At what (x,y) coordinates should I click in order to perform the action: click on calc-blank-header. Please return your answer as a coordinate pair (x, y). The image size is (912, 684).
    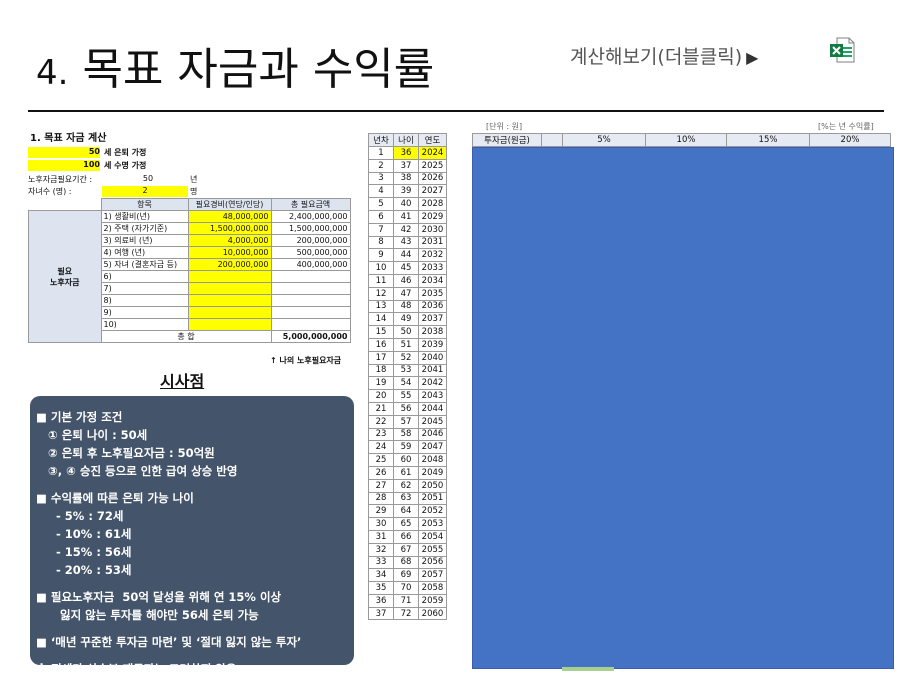
    Looking at the image, I should click on (65, 205).